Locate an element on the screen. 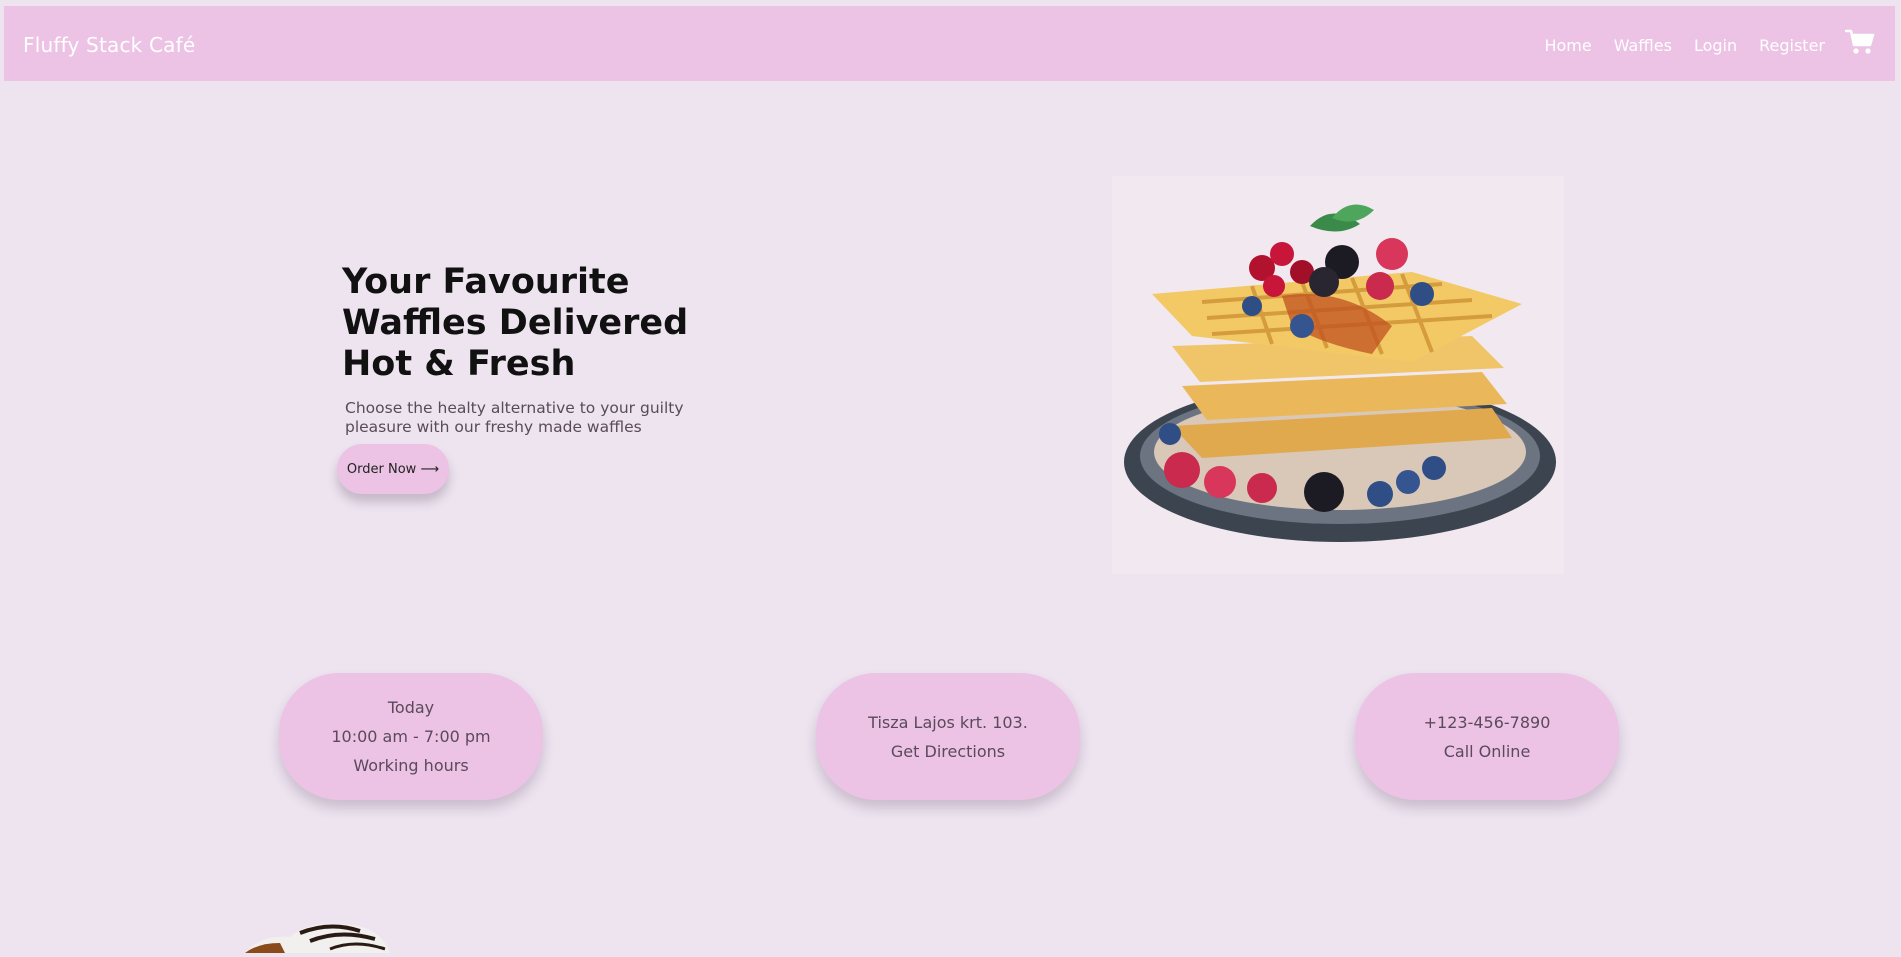 Image resolution: width=1901 pixels, height=957 pixels. order-now-button: Order Now ⟶ is located at coordinates (393, 469).